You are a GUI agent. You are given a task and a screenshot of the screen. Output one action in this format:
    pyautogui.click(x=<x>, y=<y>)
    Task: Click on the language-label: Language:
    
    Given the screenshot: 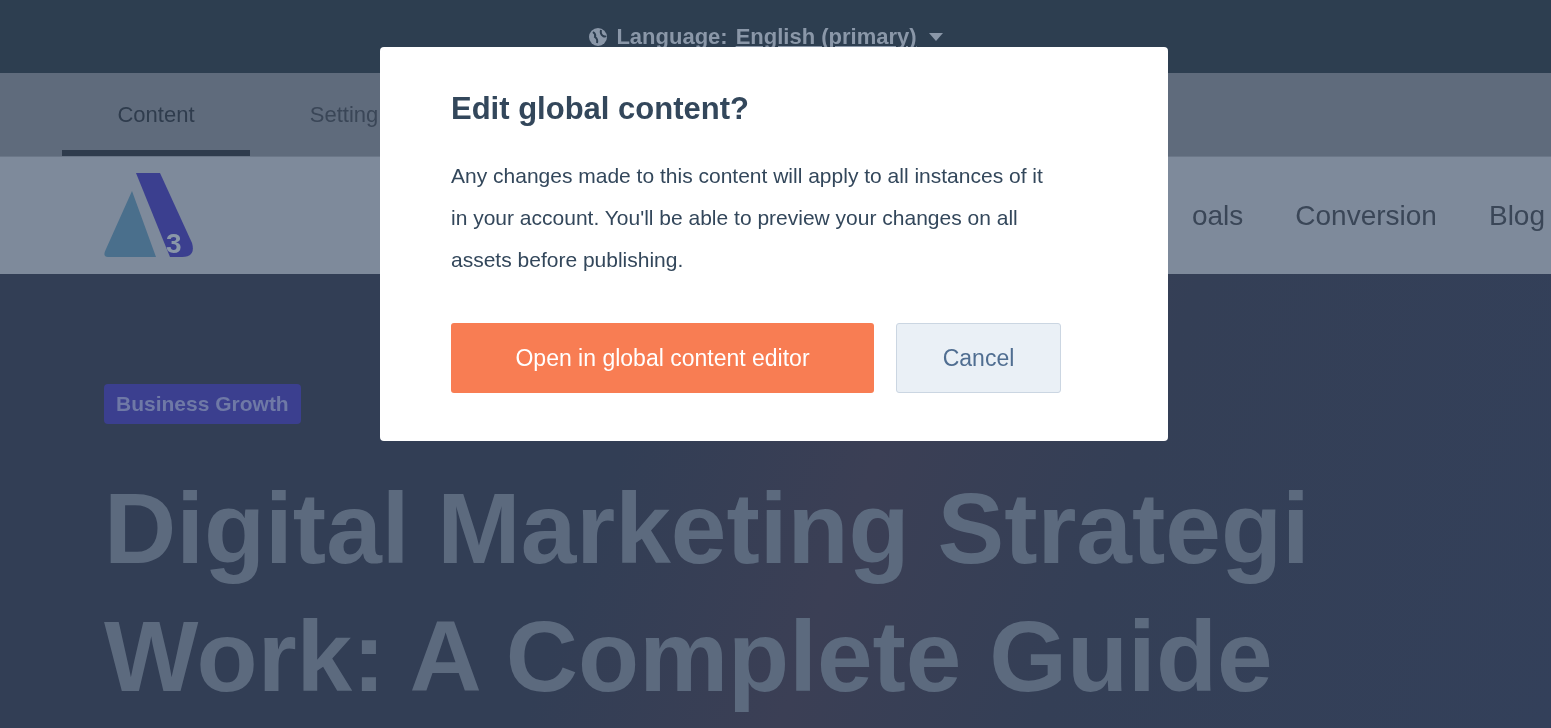 What is the action you would take?
    pyautogui.click(x=672, y=36)
    